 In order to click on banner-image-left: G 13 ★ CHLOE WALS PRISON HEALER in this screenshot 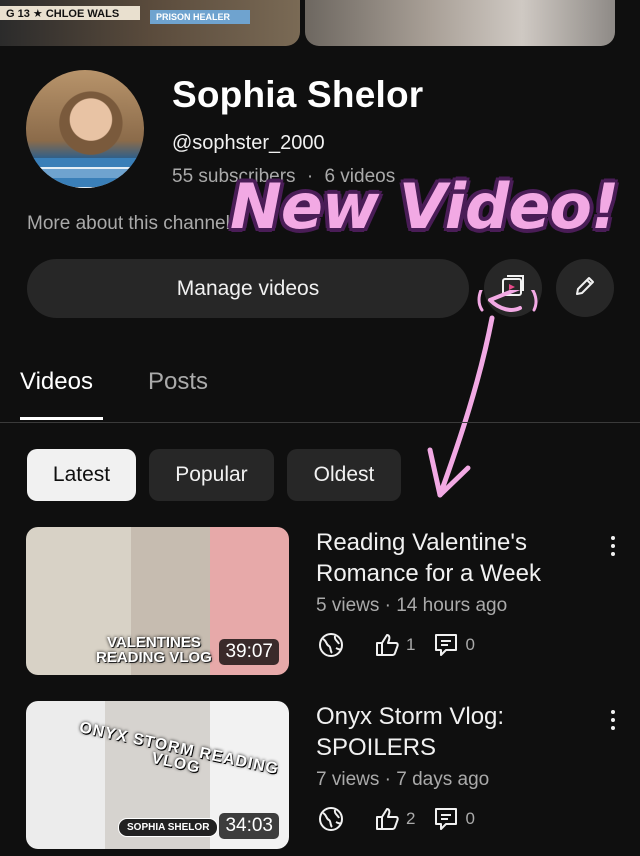, I will do `click(150, 23)`.